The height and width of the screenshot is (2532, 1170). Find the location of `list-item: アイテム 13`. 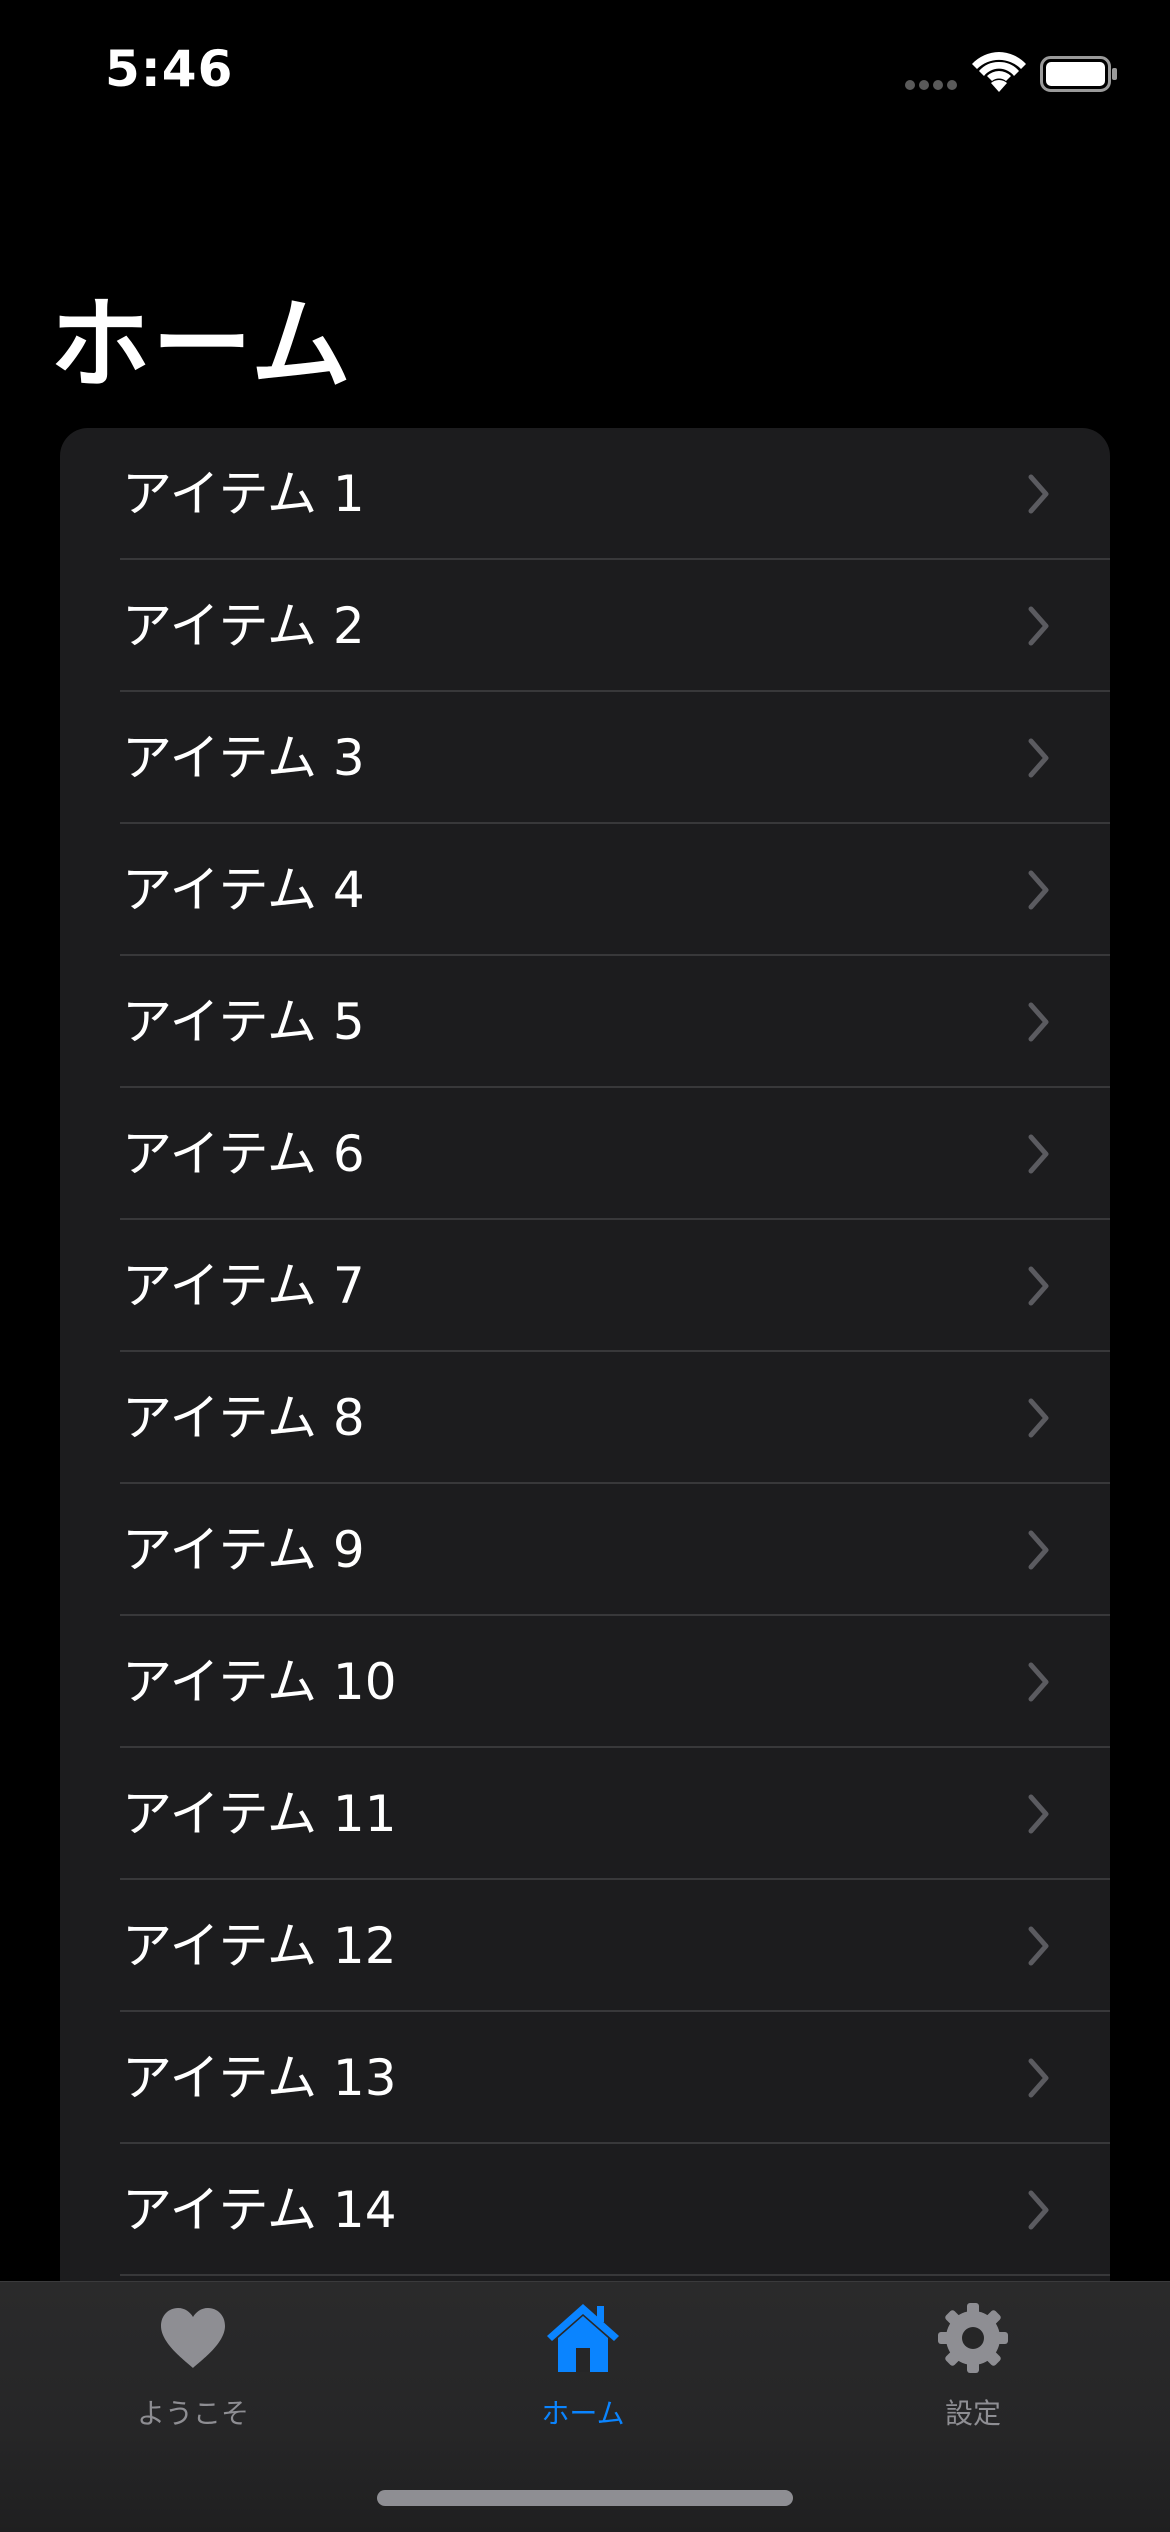

list-item: アイテム 13 is located at coordinates (585, 2078).